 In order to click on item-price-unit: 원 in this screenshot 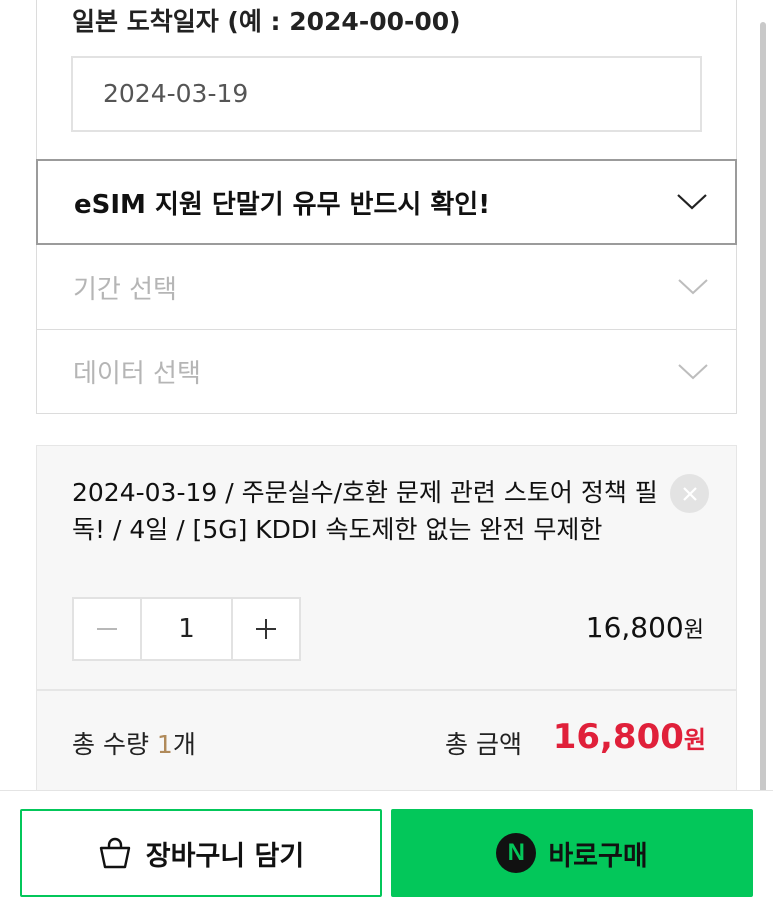, I will do `click(693, 630)`.